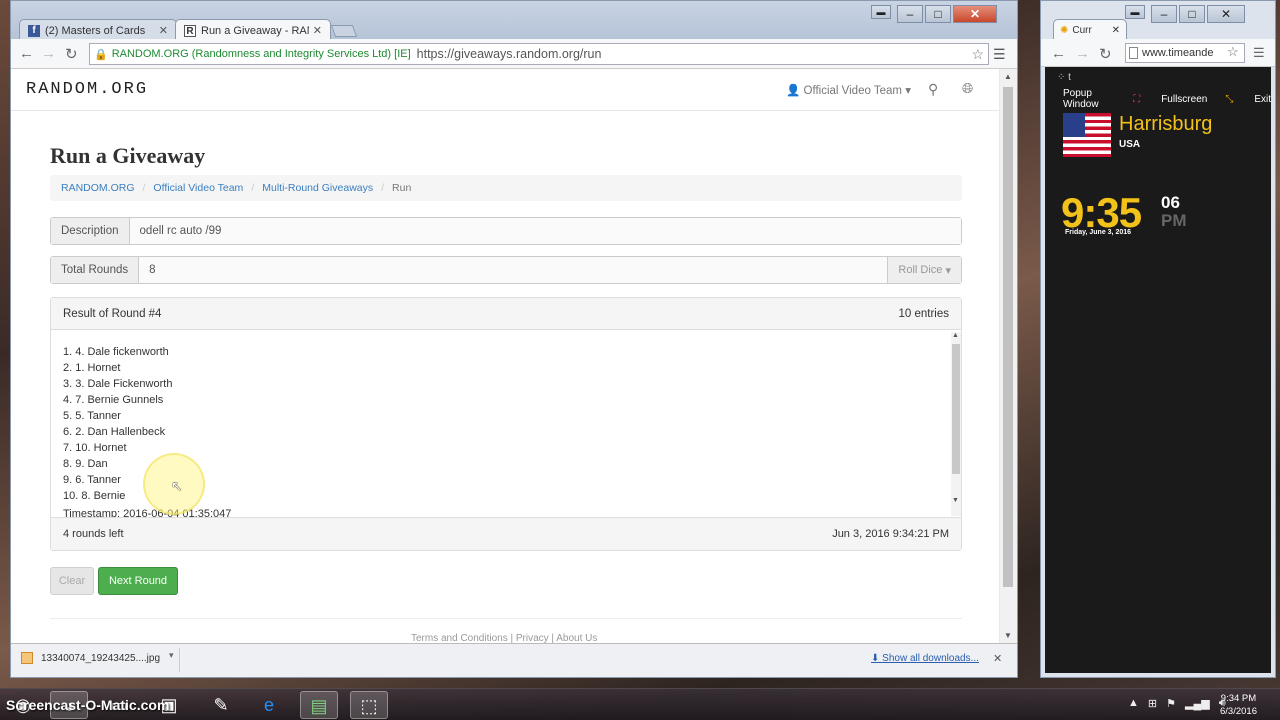  What do you see at coordinates (545, 231) in the screenshot?
I see `description-field: odell rc auto /99` at bounding box center [545, 231].